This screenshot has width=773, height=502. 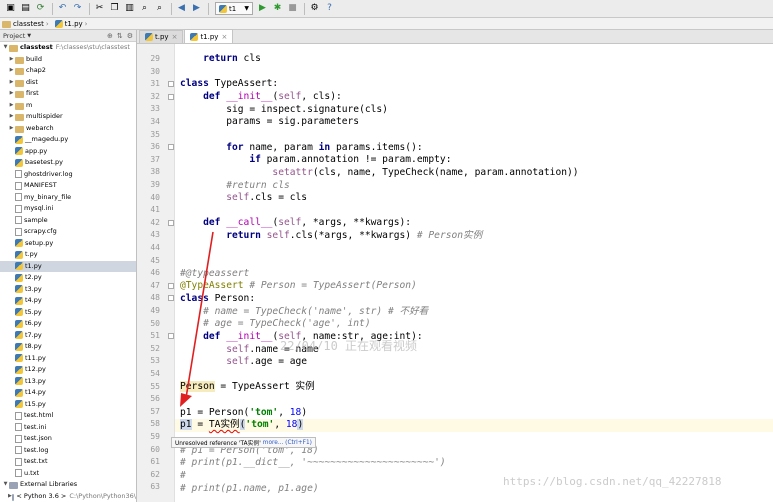 What do you see at coordinates (68, 94) in the screenshot?
I see `tree-item: ▶ first` at bounding box center [68, 94].